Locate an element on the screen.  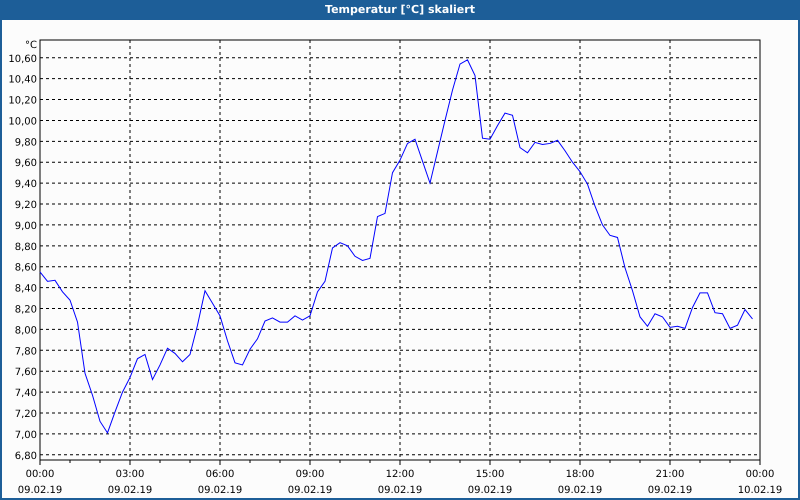
x-tick-label: 03:00 09.02.19 is located at coordinates (130, 482).